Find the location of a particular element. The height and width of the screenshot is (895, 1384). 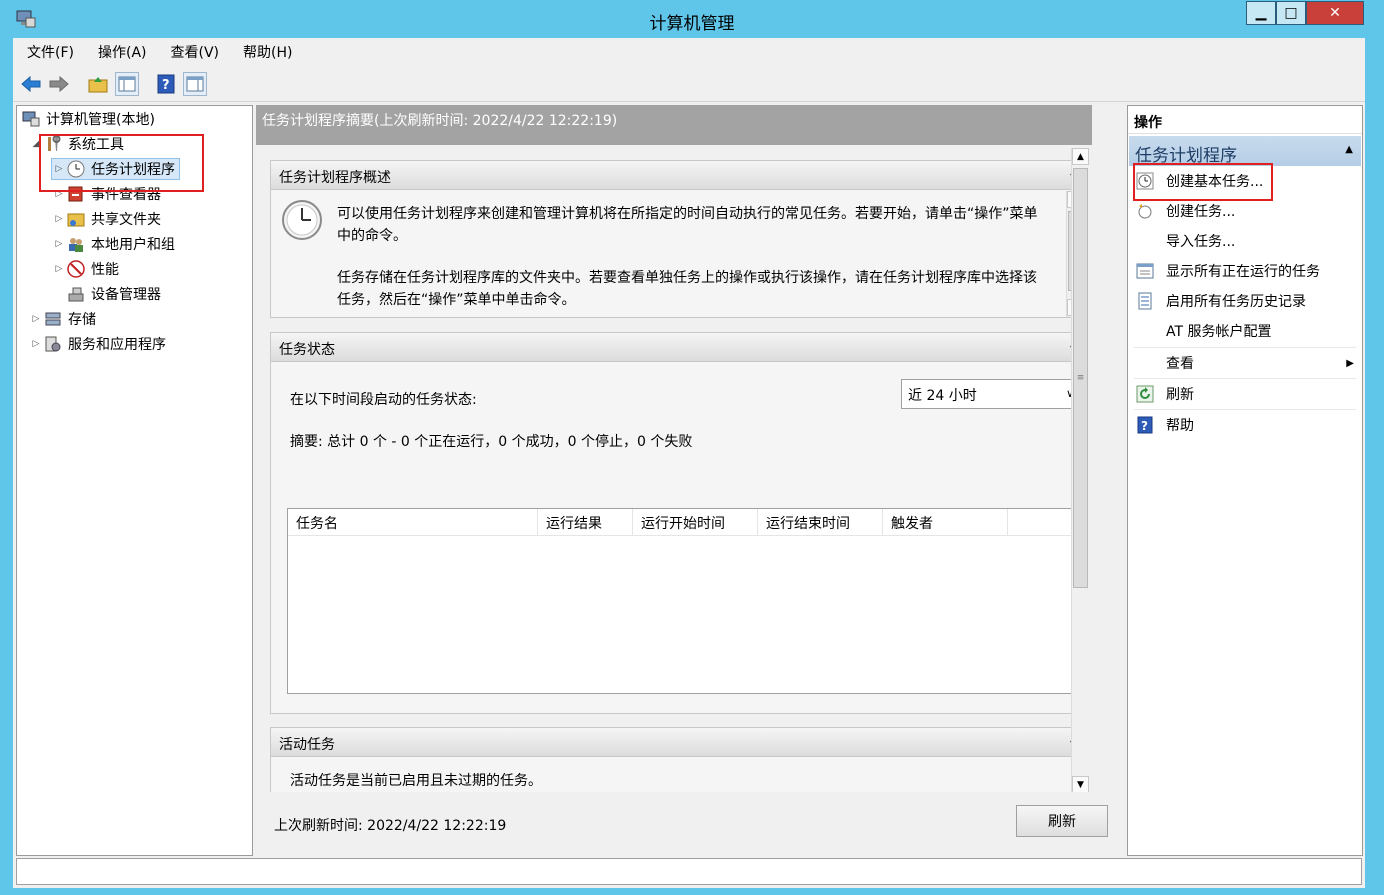

minimize-button: ▁ is located at coordinates (1261, 13).